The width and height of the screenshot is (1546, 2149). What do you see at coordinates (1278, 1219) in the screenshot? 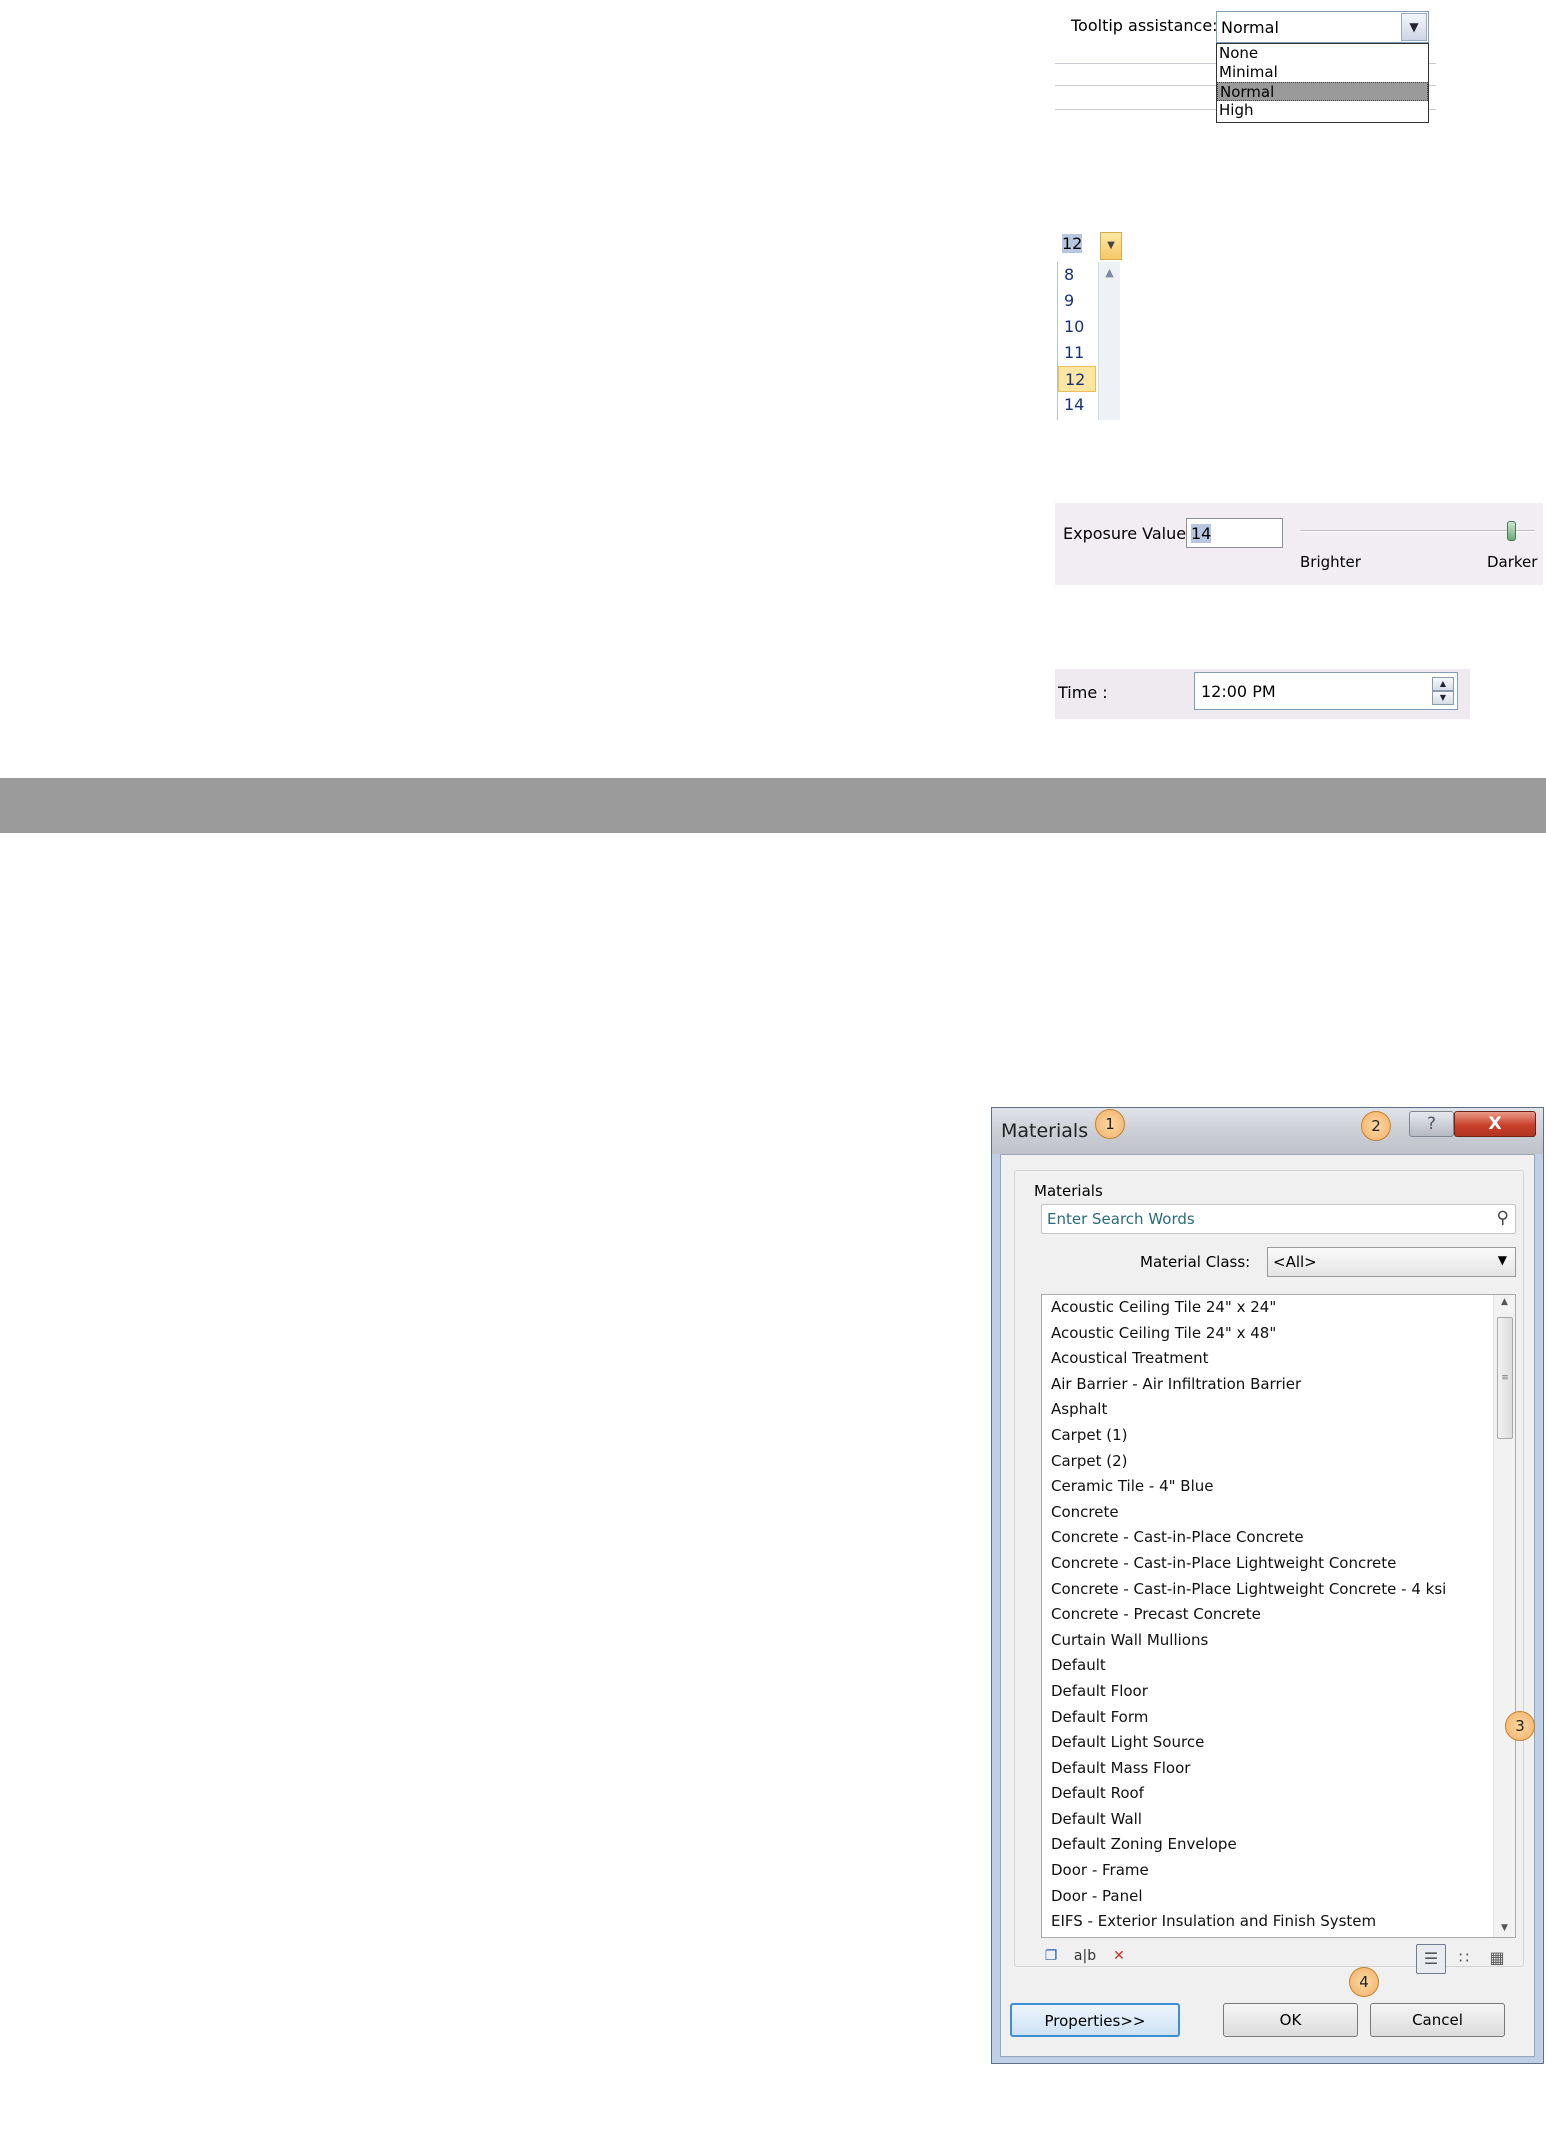
I see `search-input: Enter Search Words ⚲` at bounding box center [1278, 1219].